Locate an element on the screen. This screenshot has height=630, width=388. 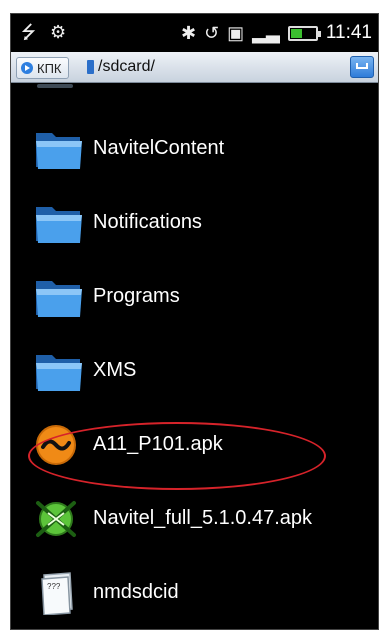
status-time: 11:41 is located at coordinates (348, 32).